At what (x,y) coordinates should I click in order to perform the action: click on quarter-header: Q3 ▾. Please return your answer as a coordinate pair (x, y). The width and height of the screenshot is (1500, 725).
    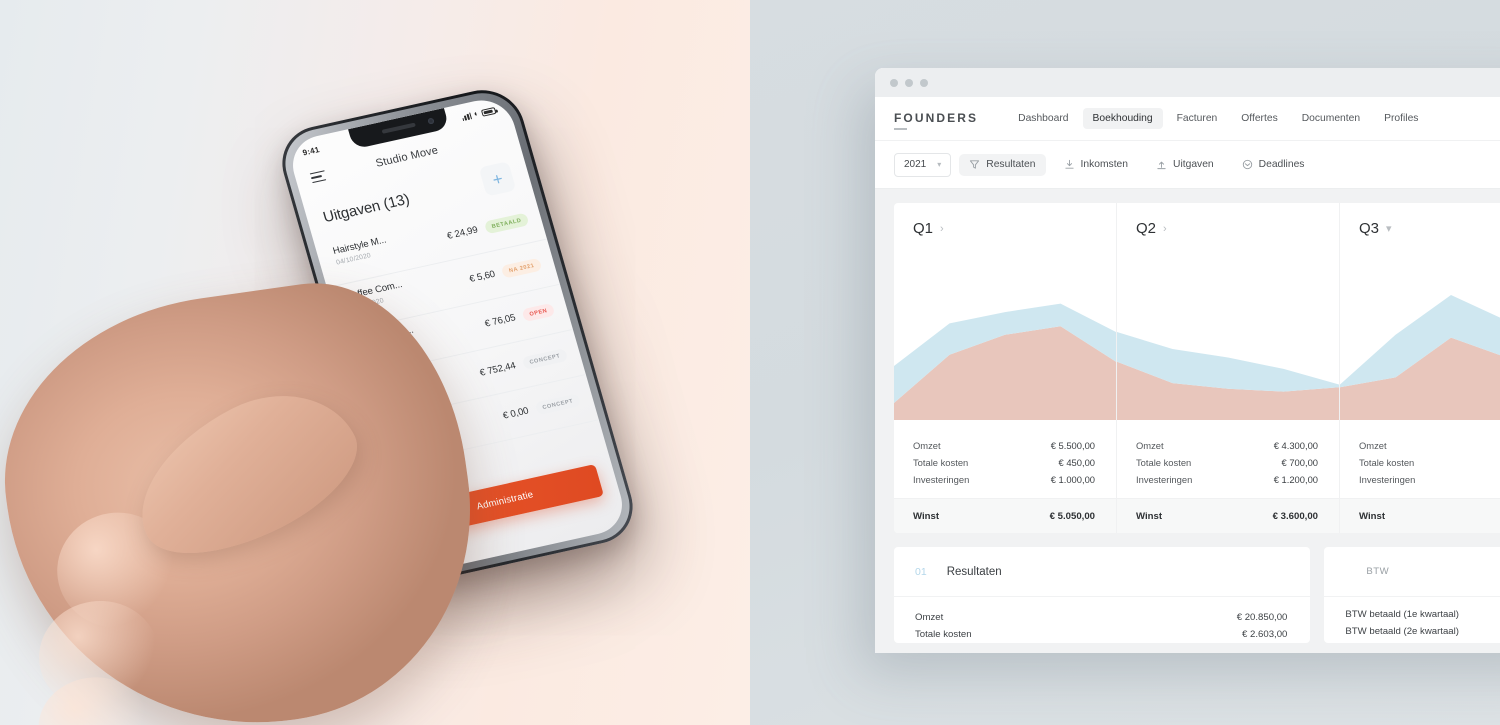
    Looking at the image, I should click on (1420, 220).